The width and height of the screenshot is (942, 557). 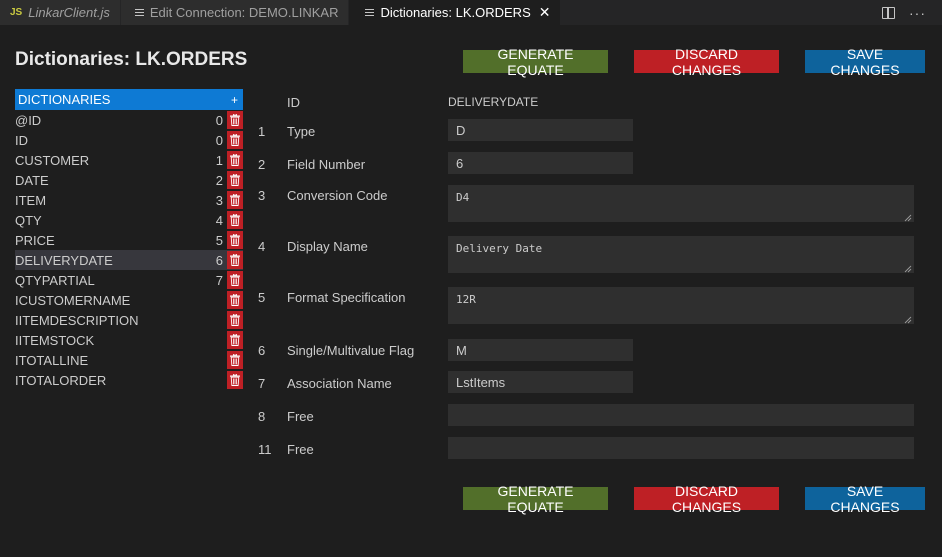 What do you see at coordinates (493, 102) in the screenshot?
I see `id-value: DELIVERYDATE` at bounding box center [493, 102].